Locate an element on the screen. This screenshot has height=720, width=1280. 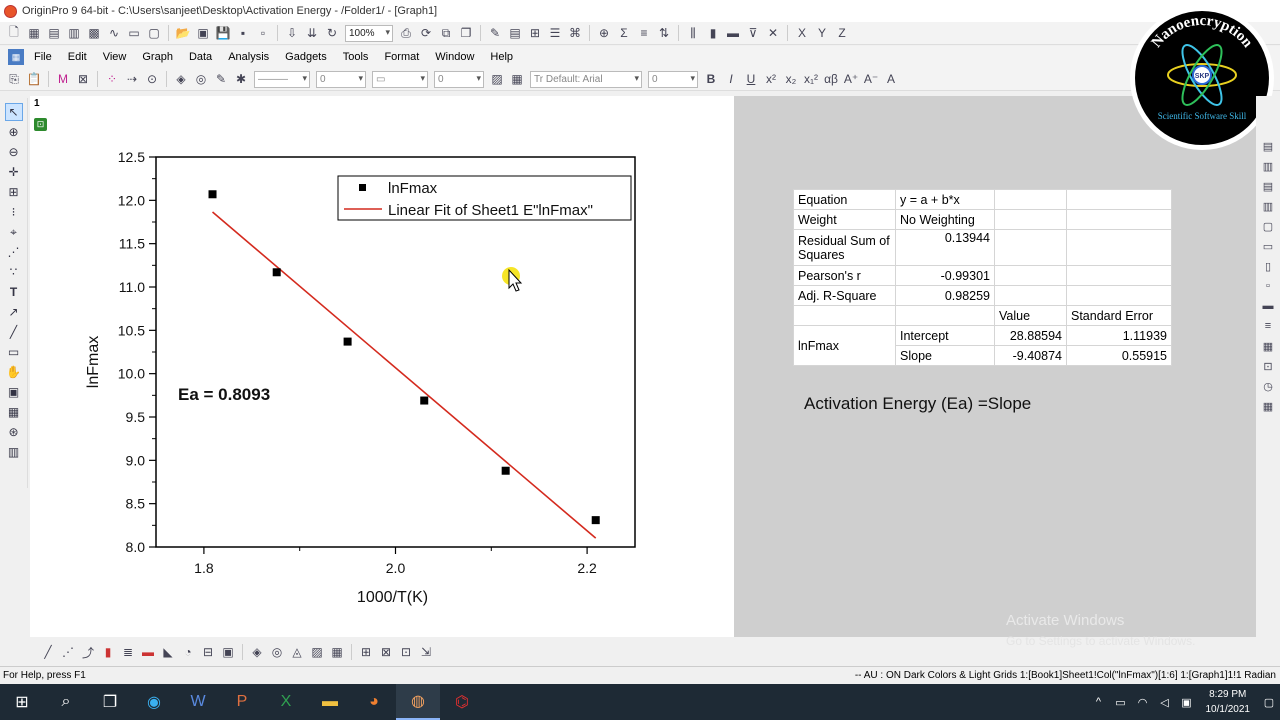
font-combo: Tr Default: Arial is located at coordinates (586, 79).